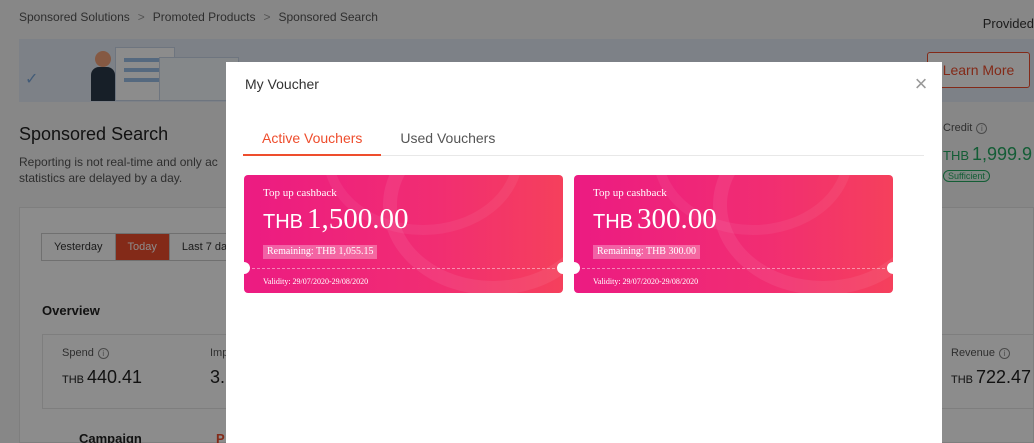 The image size is (1034, 443). What do you see at coordinates (583, 138) in the screenshot?
I see `voucher-tabs: Active Vouchers Used Vouchers` at bounding box center [583, 138].